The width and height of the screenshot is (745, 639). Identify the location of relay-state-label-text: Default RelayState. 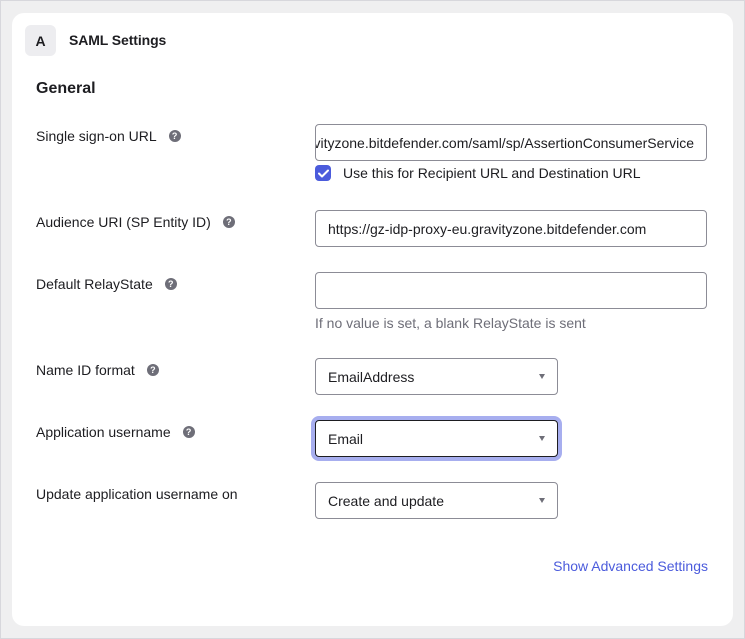
(94, 284).